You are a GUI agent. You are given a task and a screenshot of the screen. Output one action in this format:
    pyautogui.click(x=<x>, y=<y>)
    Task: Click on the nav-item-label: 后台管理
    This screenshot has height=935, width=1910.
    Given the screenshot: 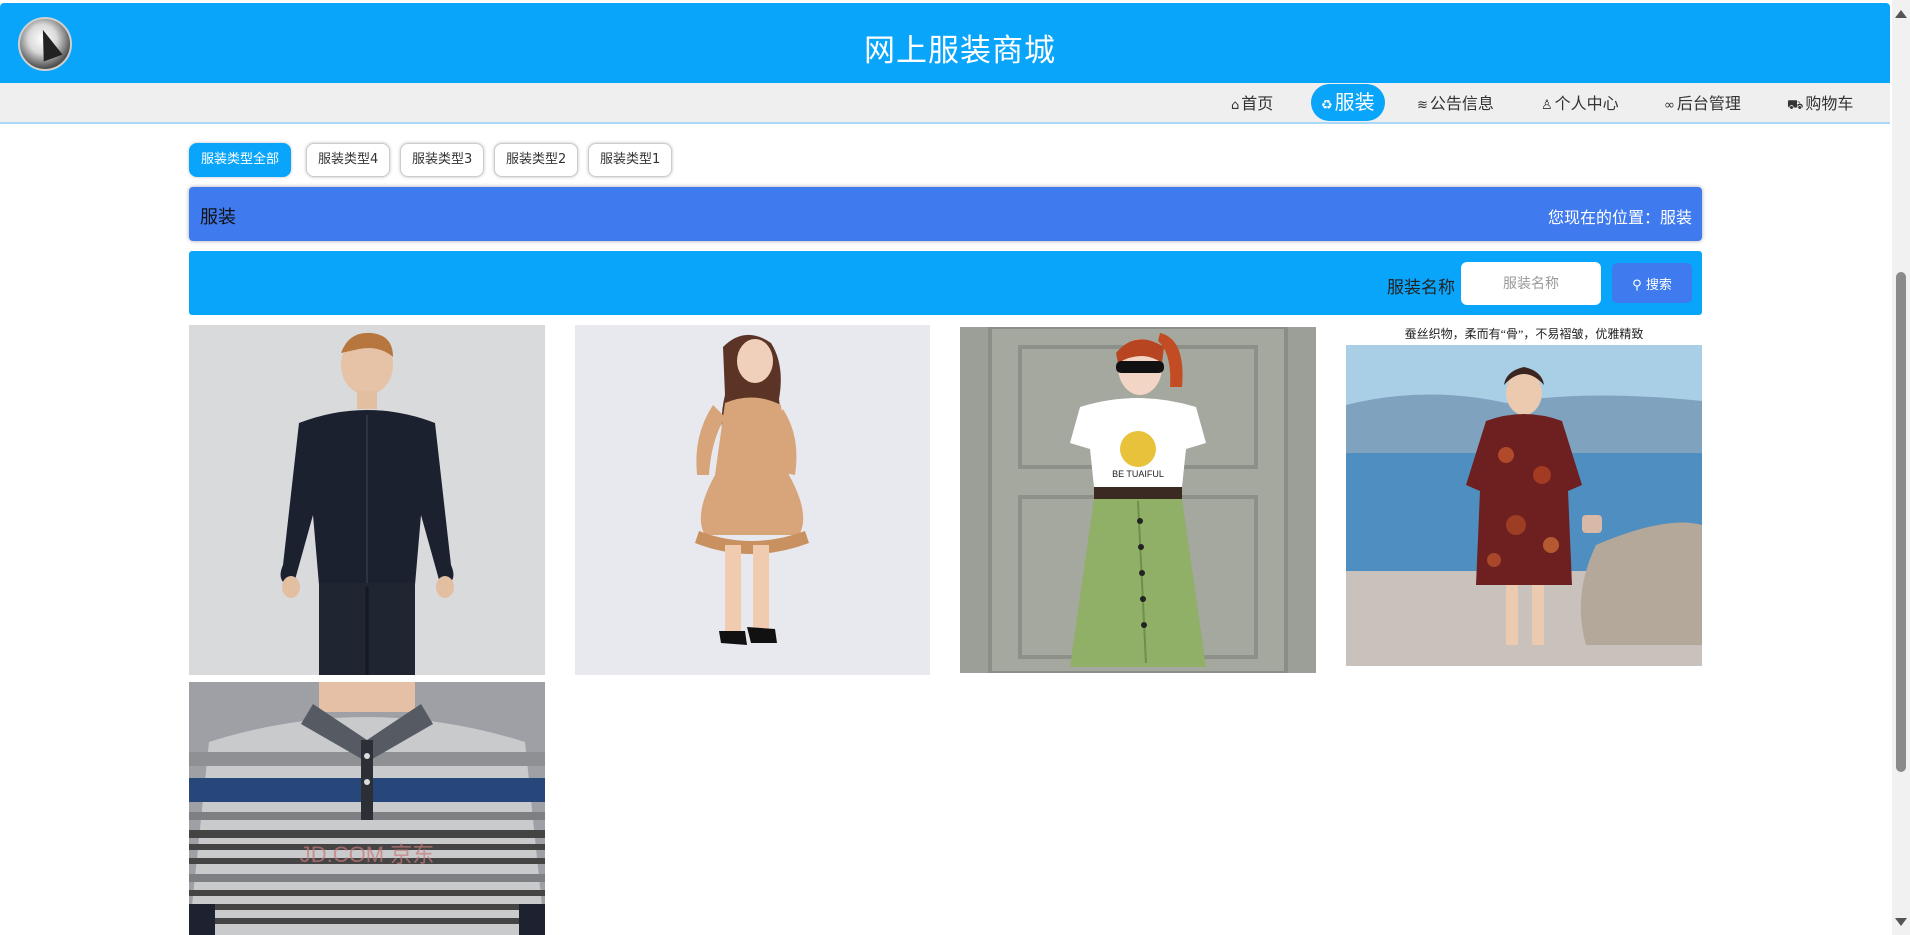 What is the action you would take?
    pyautogui.click(x=1708, y=103)
    